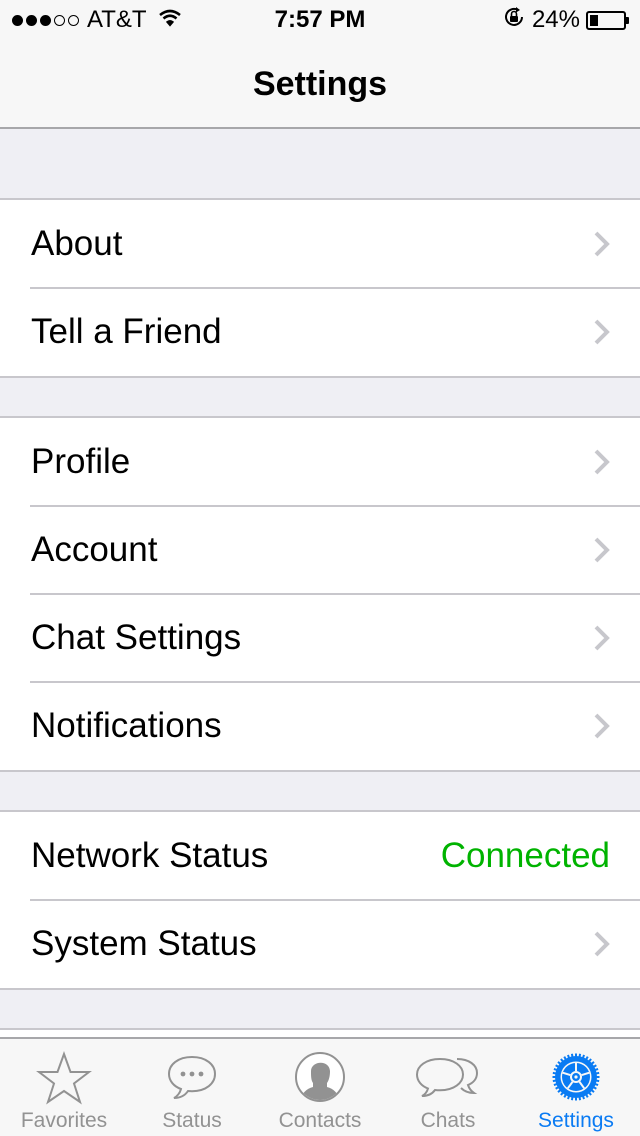  What do you see at coordinates (576, 1120) in the screenshot?
I see `tab-label: Settings` at bounding box center [576, 1120].